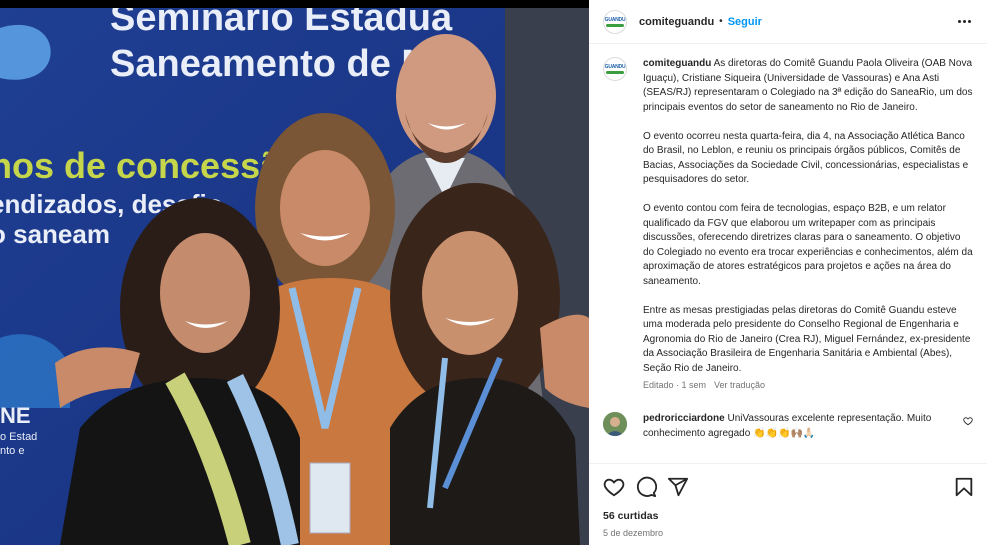  I want to click on caption-avatar: GUANDU, so click(615, 69).